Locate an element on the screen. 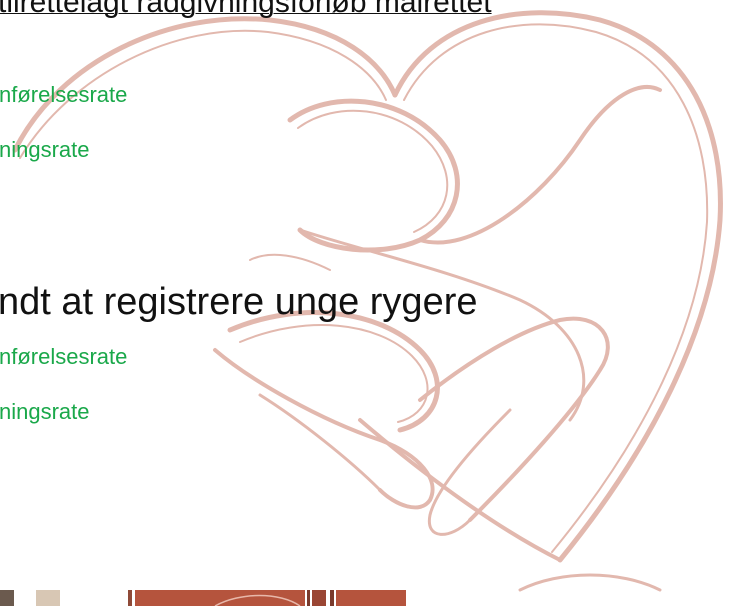  section2-line2: ningsrate is located at coordinates (45, 411).